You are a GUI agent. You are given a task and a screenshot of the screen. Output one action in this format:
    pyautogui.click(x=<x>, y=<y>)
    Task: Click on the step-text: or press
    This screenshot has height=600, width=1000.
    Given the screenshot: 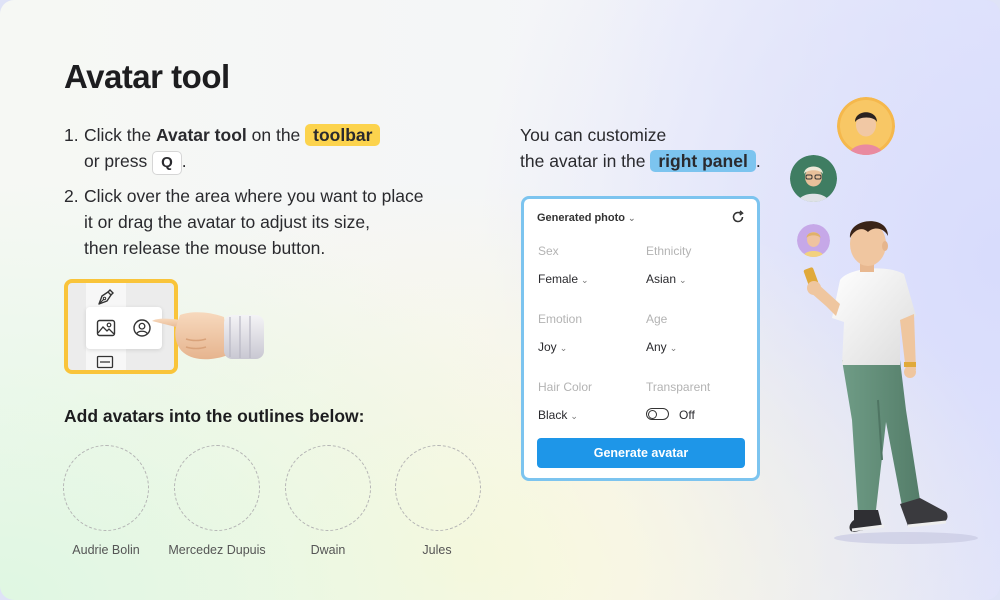 What is the action you would take?
    pyautogui.click(x=116, y=161)
    